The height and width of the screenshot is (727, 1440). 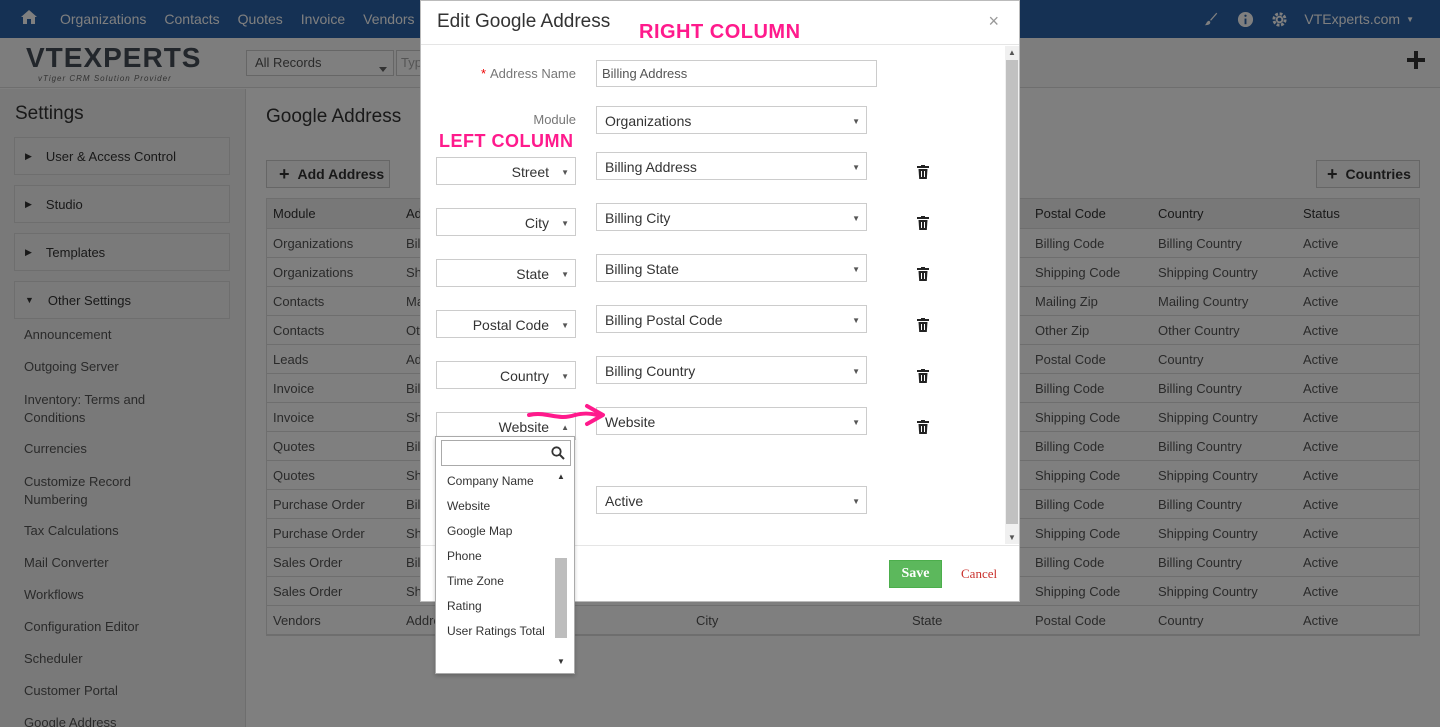 I want to click on modal-scrollbar: ▲ ▼, so click(x=1012, y=295).